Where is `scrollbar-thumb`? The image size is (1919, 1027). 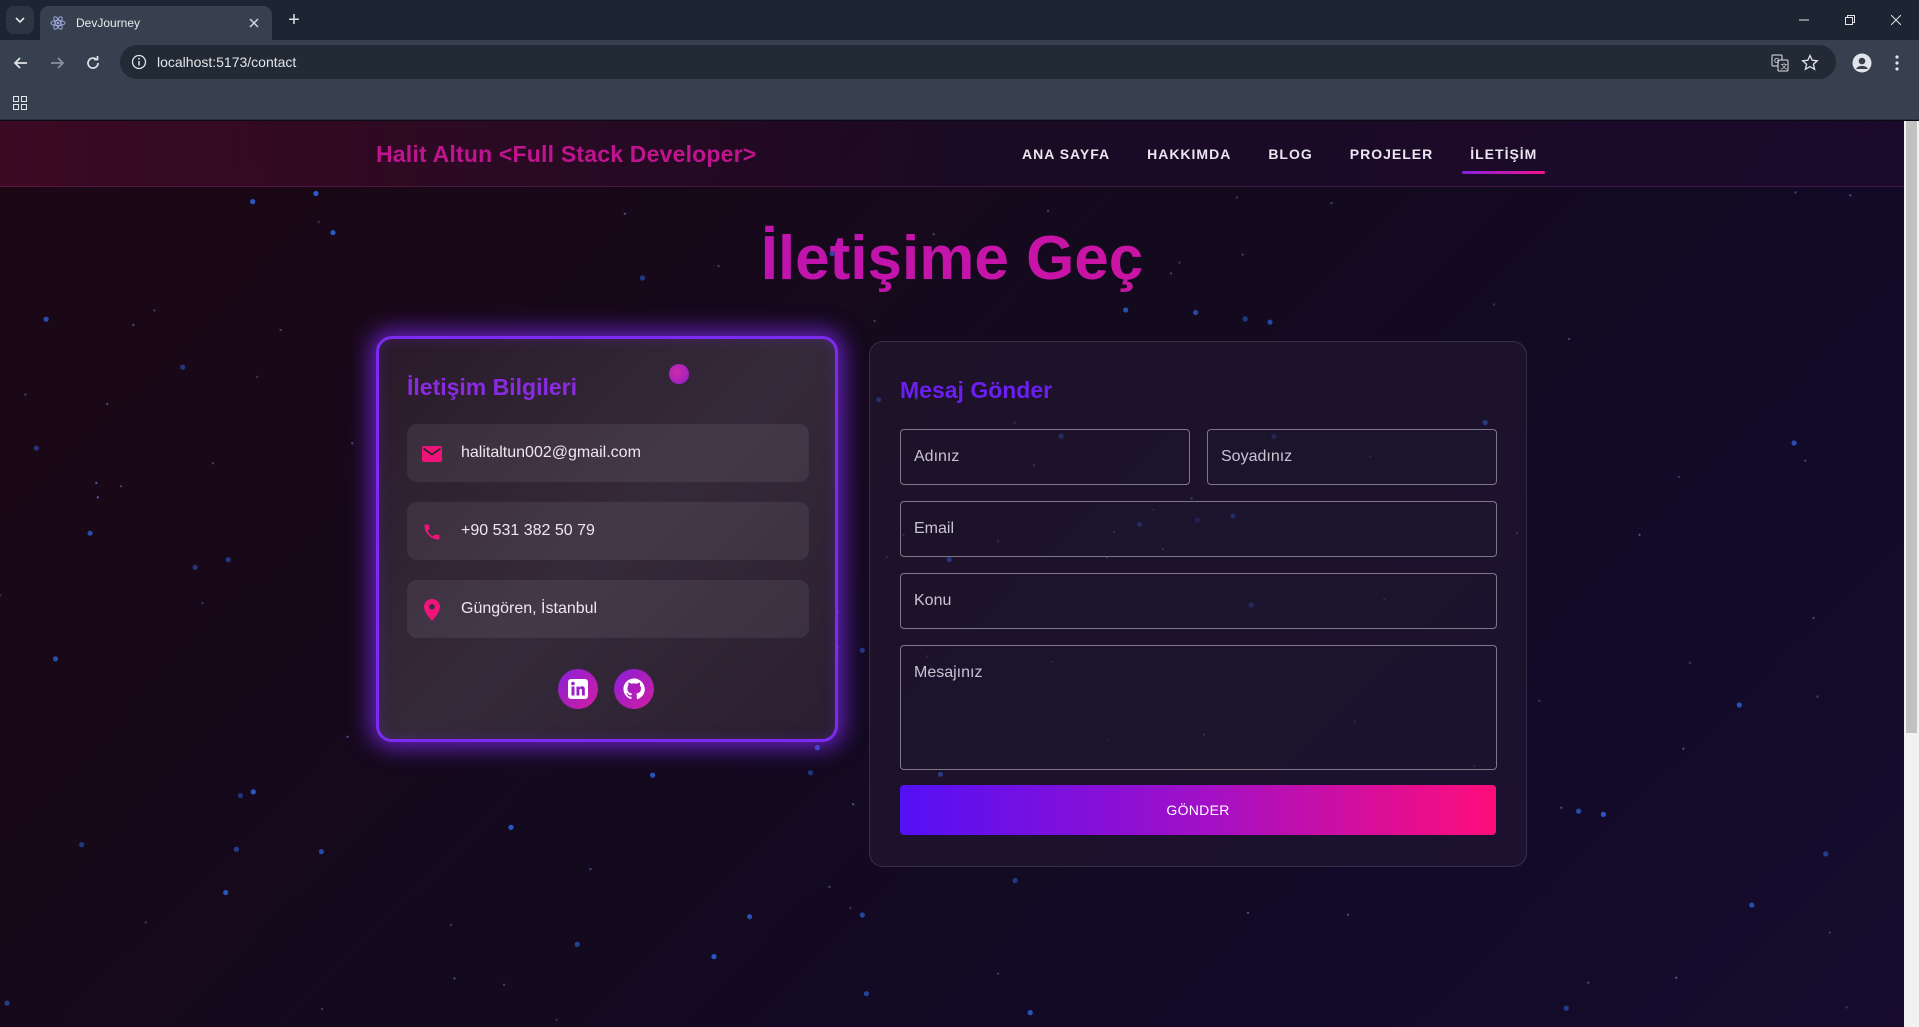 scrollbar-thumb is located at coordinates (1911, 427).